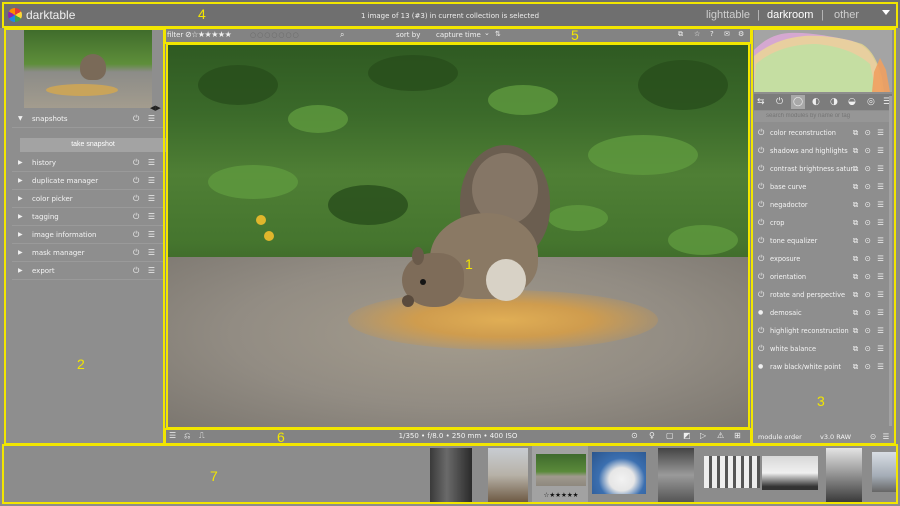 The width and height of the screenshot is (900, 506). I want to click on module-white-balance: ⏻ white balance ⧉ ⊙ ☰, so click(823, 349).